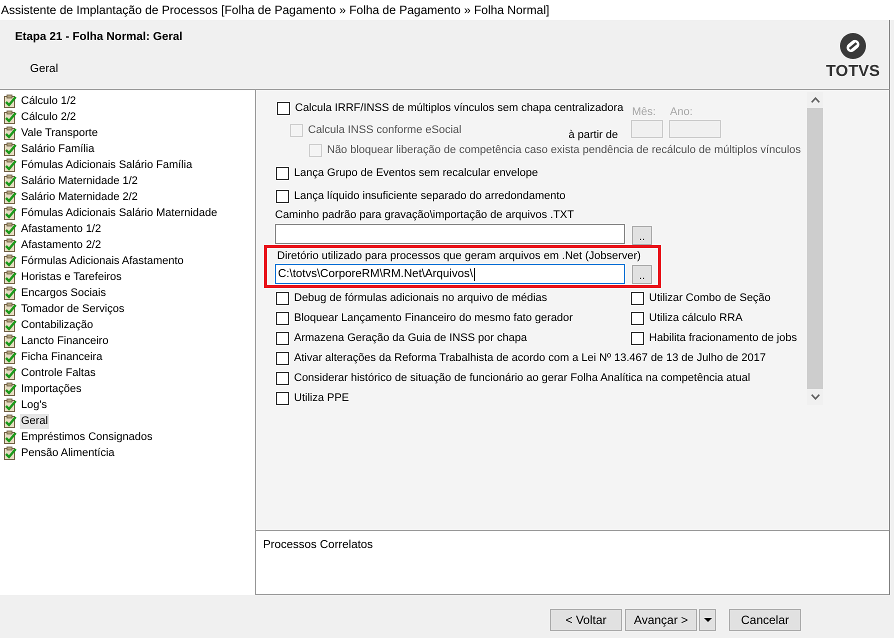 This screenshot has height=638, width=894. What do you see at coordinates (459, 256) in the screenshot?
I see `field-label: Diretório utilizado para processos que geram arquivos em .Net (Jobserver)` at bounding box center [459, 256].